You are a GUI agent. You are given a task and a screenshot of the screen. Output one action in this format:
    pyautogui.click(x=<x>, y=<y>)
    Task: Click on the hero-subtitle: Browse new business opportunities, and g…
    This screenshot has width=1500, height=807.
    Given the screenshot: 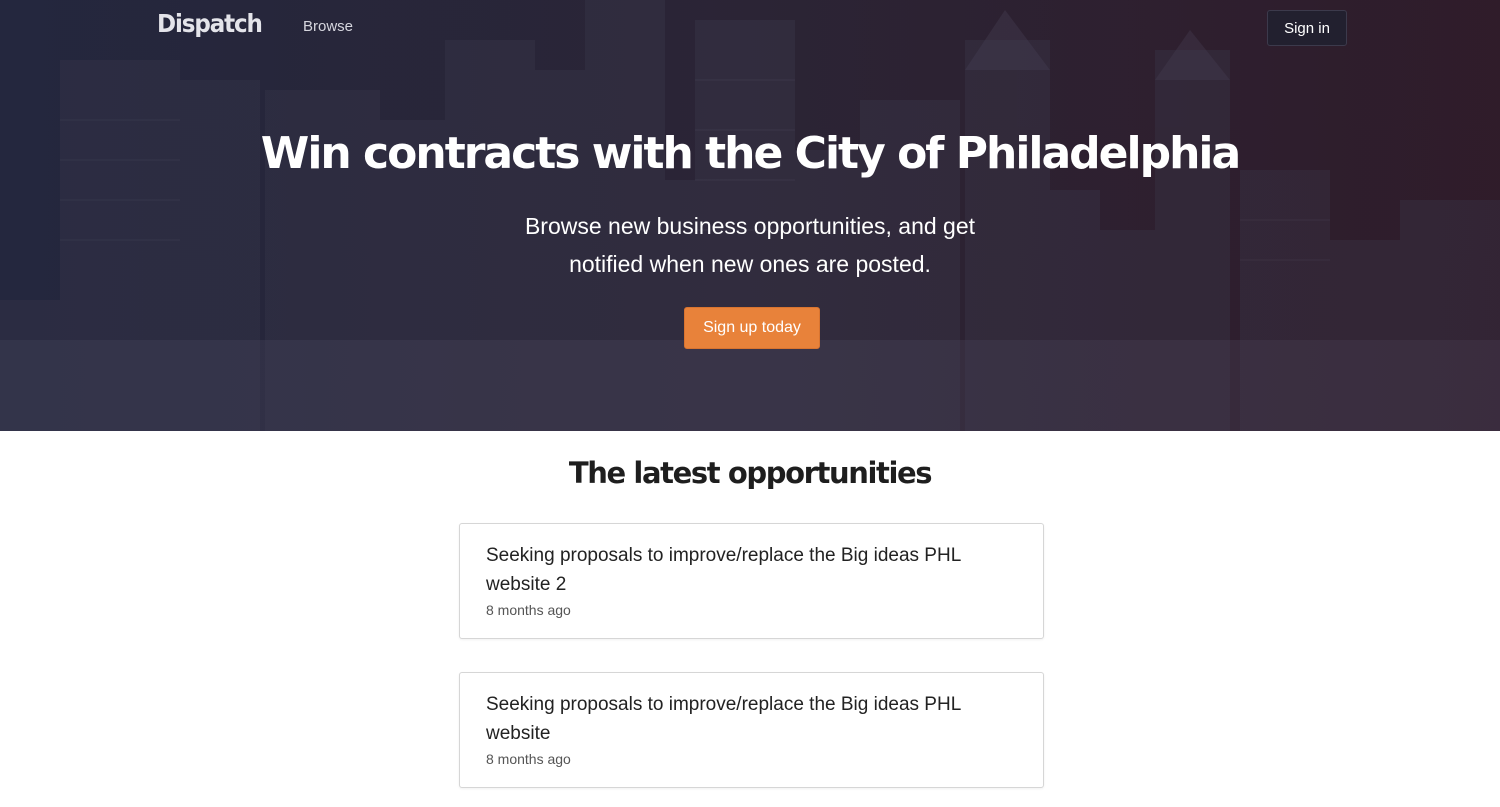 What is the action you would take?
    pyautogui.click(x=750, y=245)
    